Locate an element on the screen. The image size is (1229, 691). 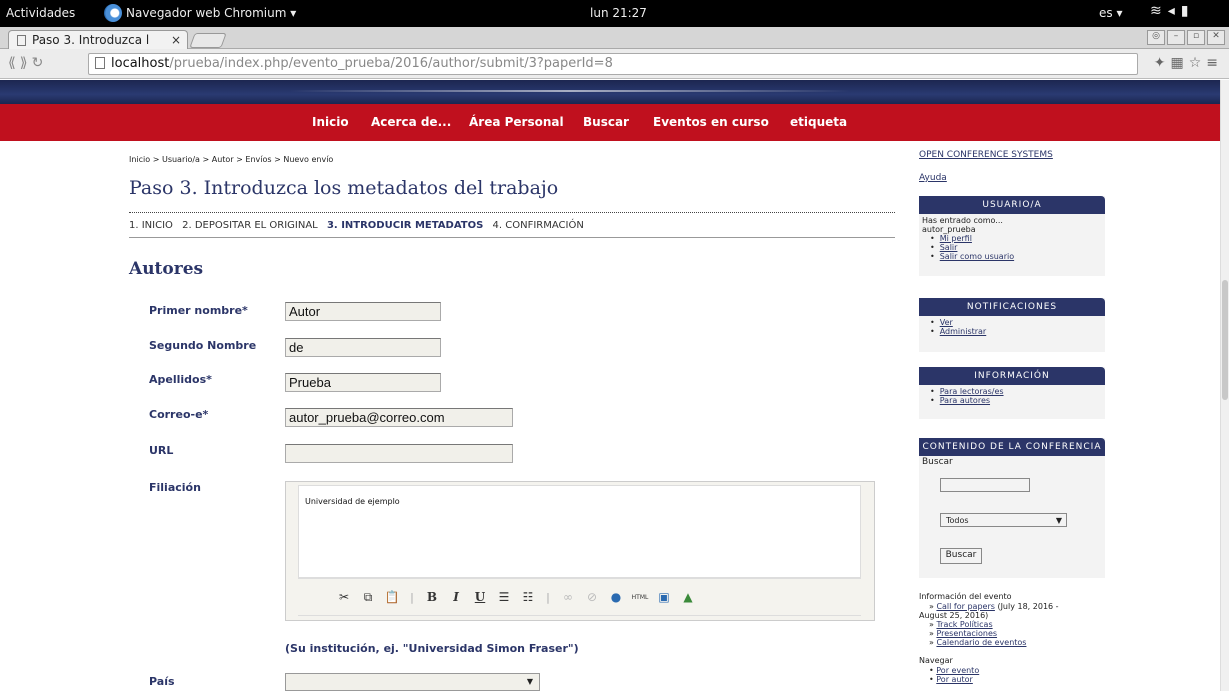
list-item: » Track Políticas is located at coordinates (961, 624).